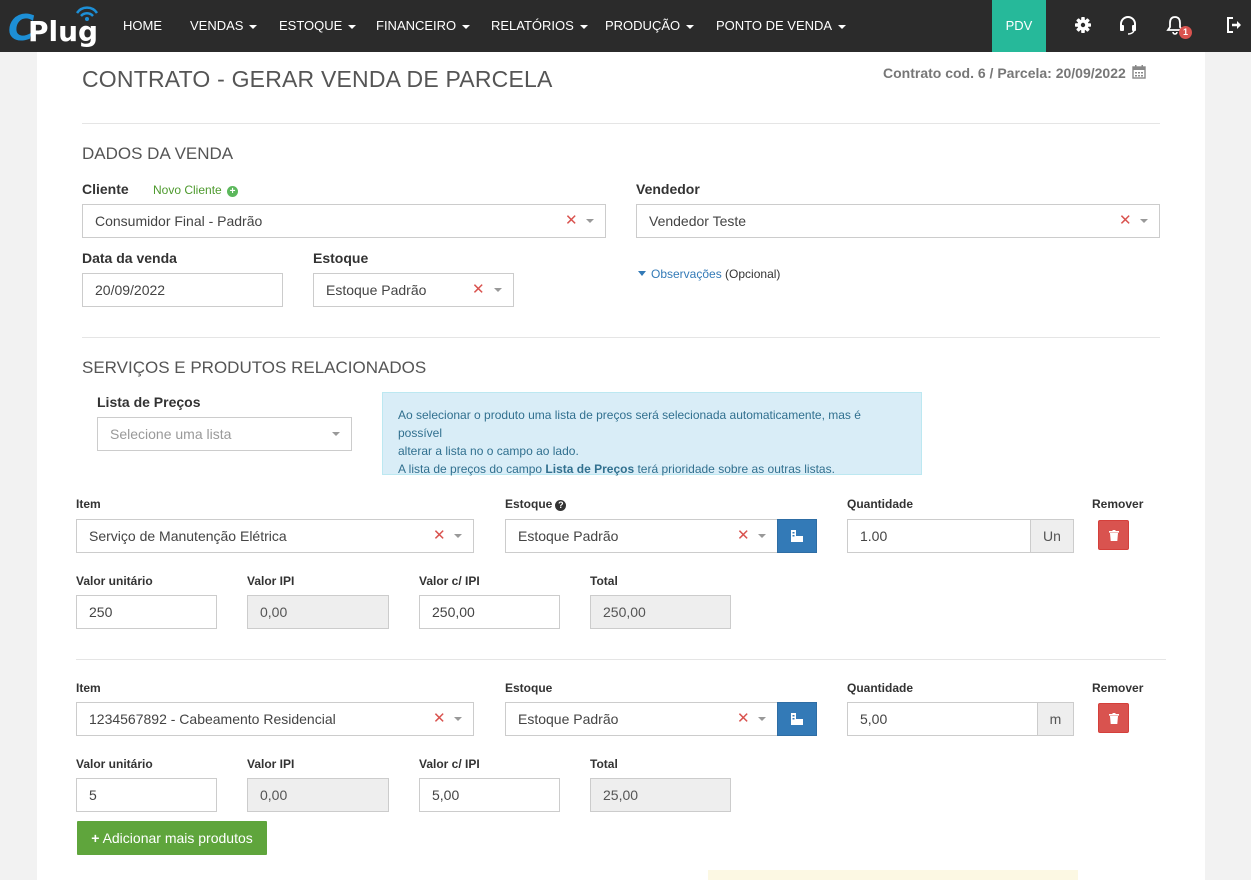  I want to click on value-ipi-input: 250,00, so click(489, 612).